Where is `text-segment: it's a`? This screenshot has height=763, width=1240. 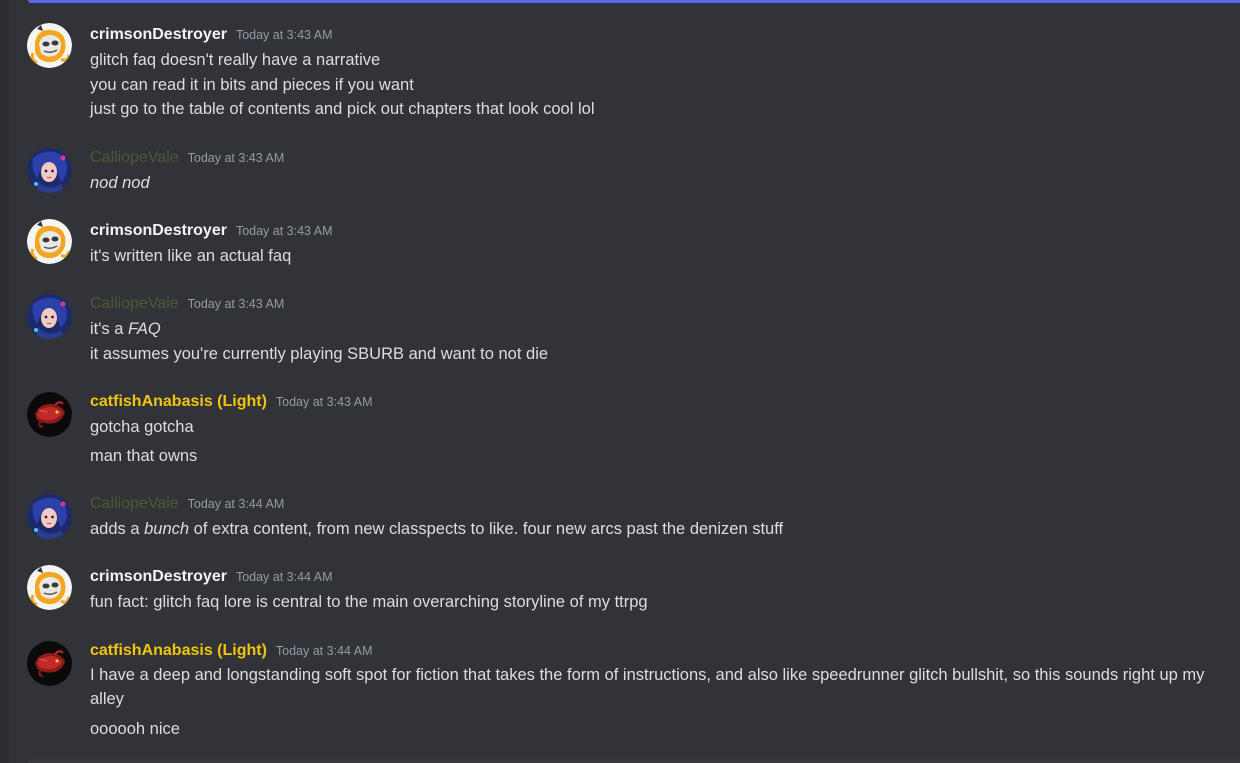
text-segment: it's a is located at coordinates (109, 329).